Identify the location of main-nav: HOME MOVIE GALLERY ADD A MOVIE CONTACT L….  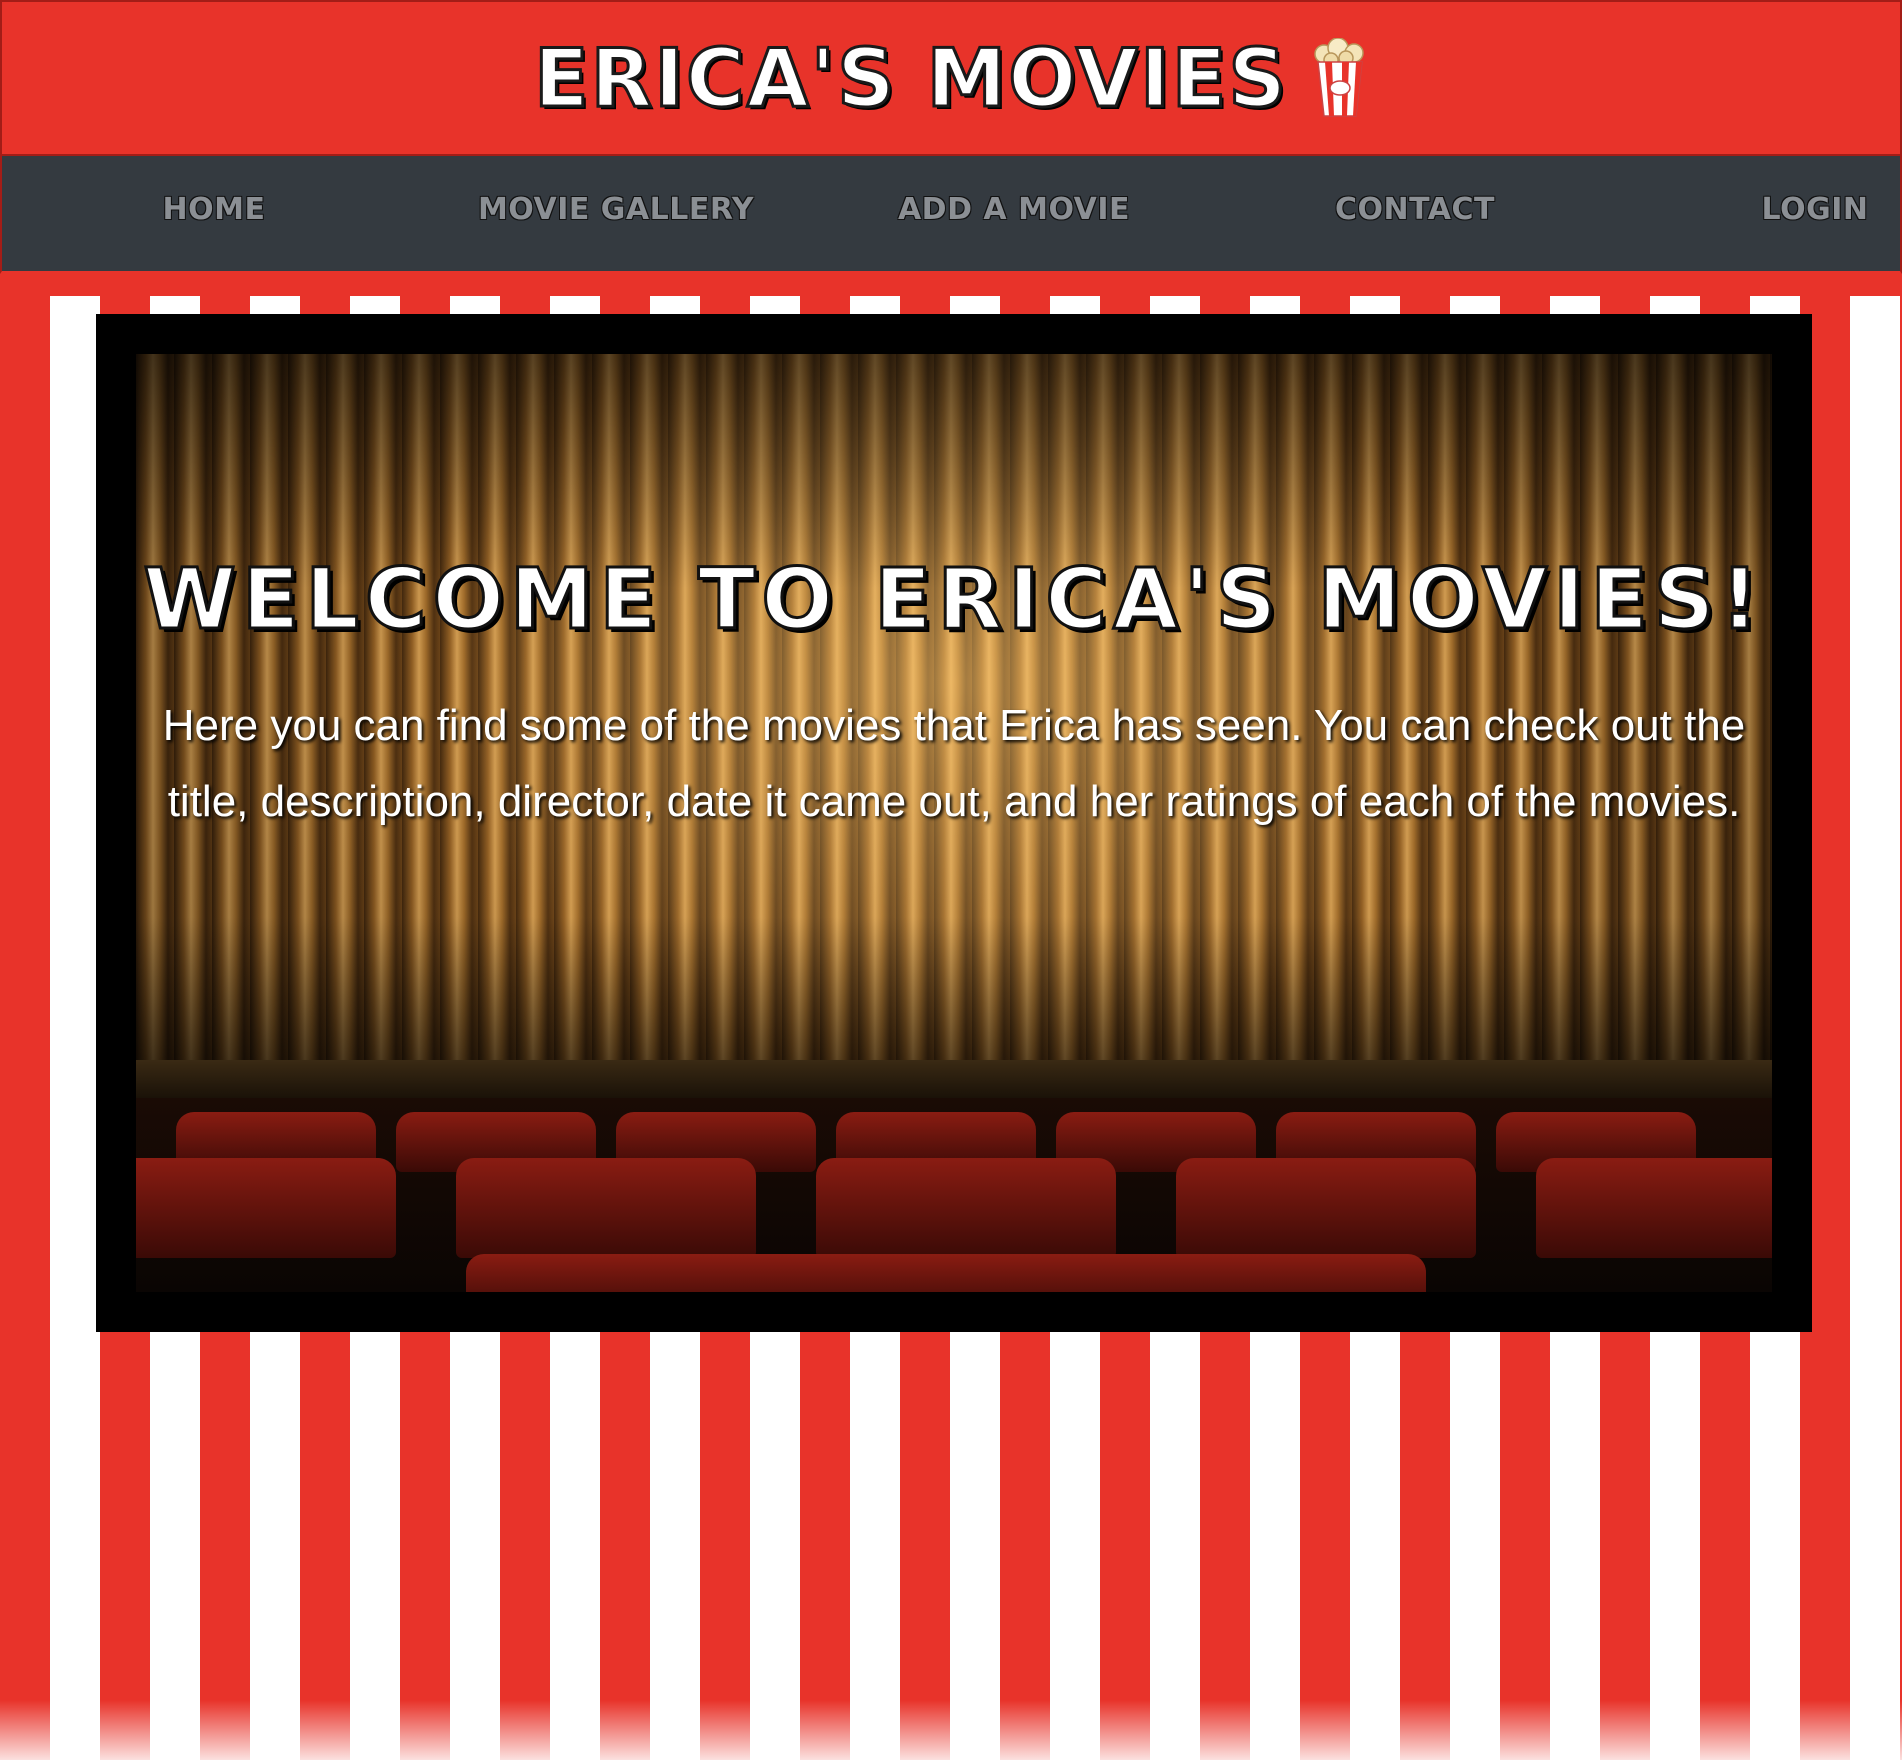
(951, 215).